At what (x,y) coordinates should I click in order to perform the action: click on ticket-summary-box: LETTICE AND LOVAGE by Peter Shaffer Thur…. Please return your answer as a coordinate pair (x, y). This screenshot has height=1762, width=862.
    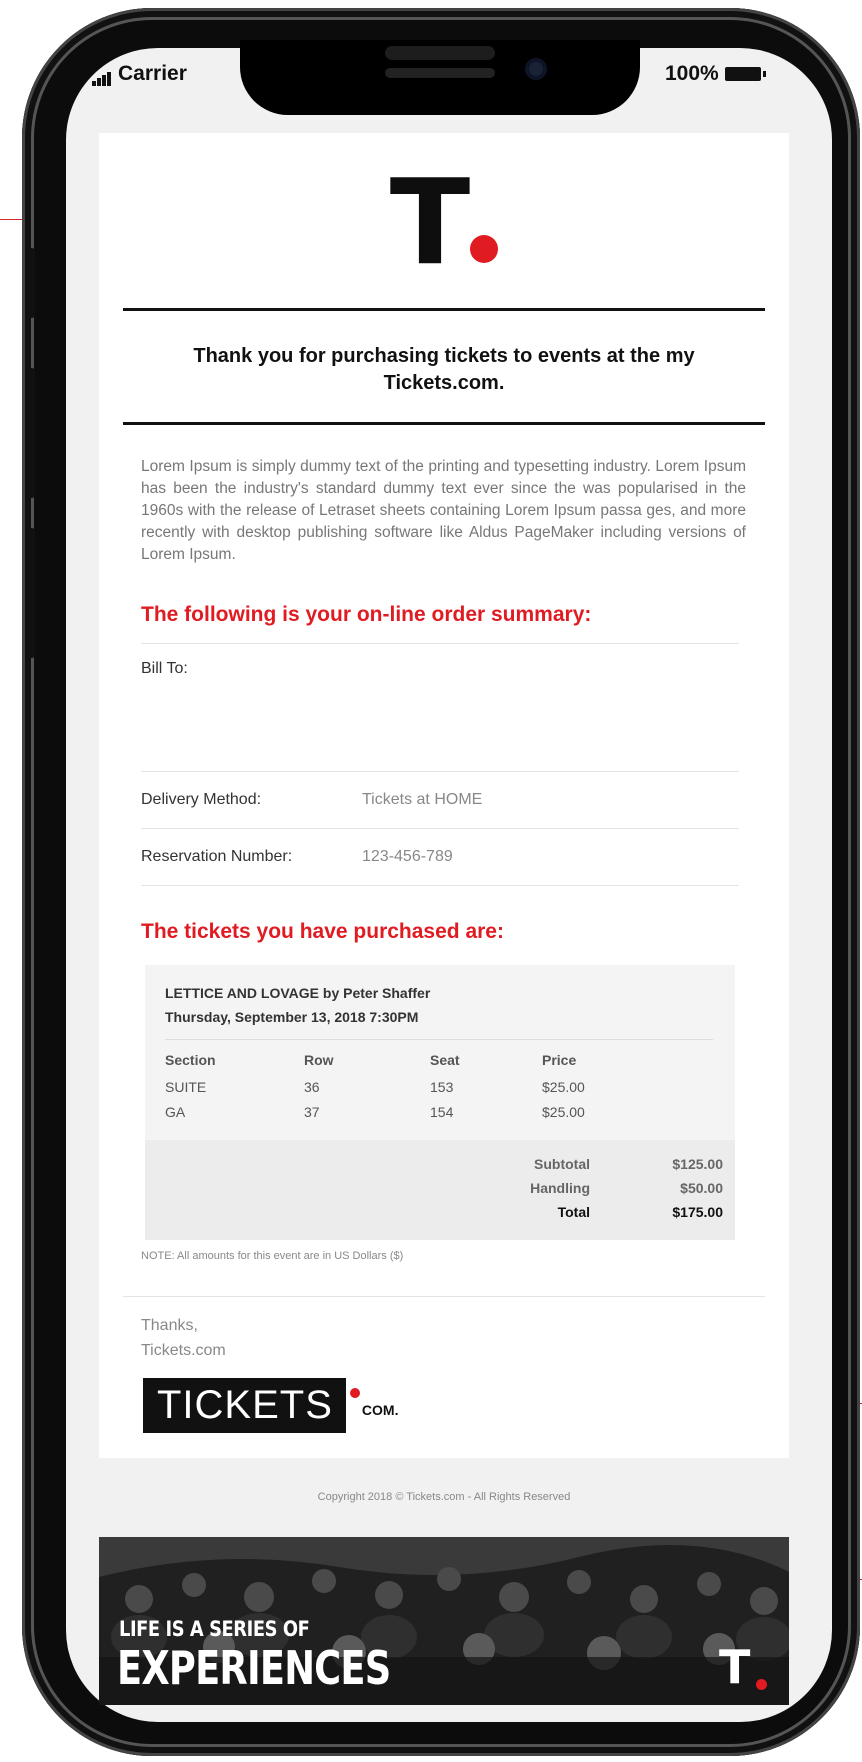
    Looking at the image, I should click on (440, 1102).